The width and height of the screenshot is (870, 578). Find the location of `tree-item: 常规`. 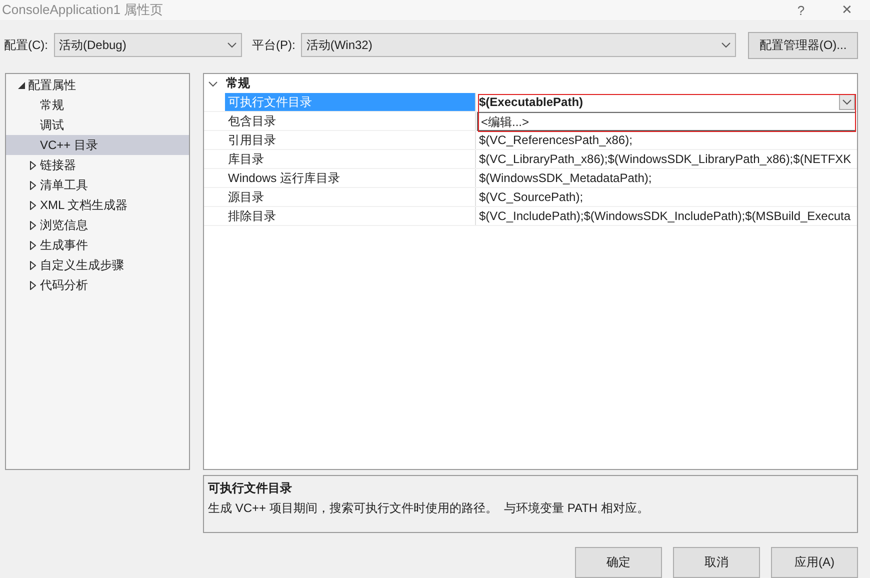

tree-item: 常规 is located at coordinates (97, 105).